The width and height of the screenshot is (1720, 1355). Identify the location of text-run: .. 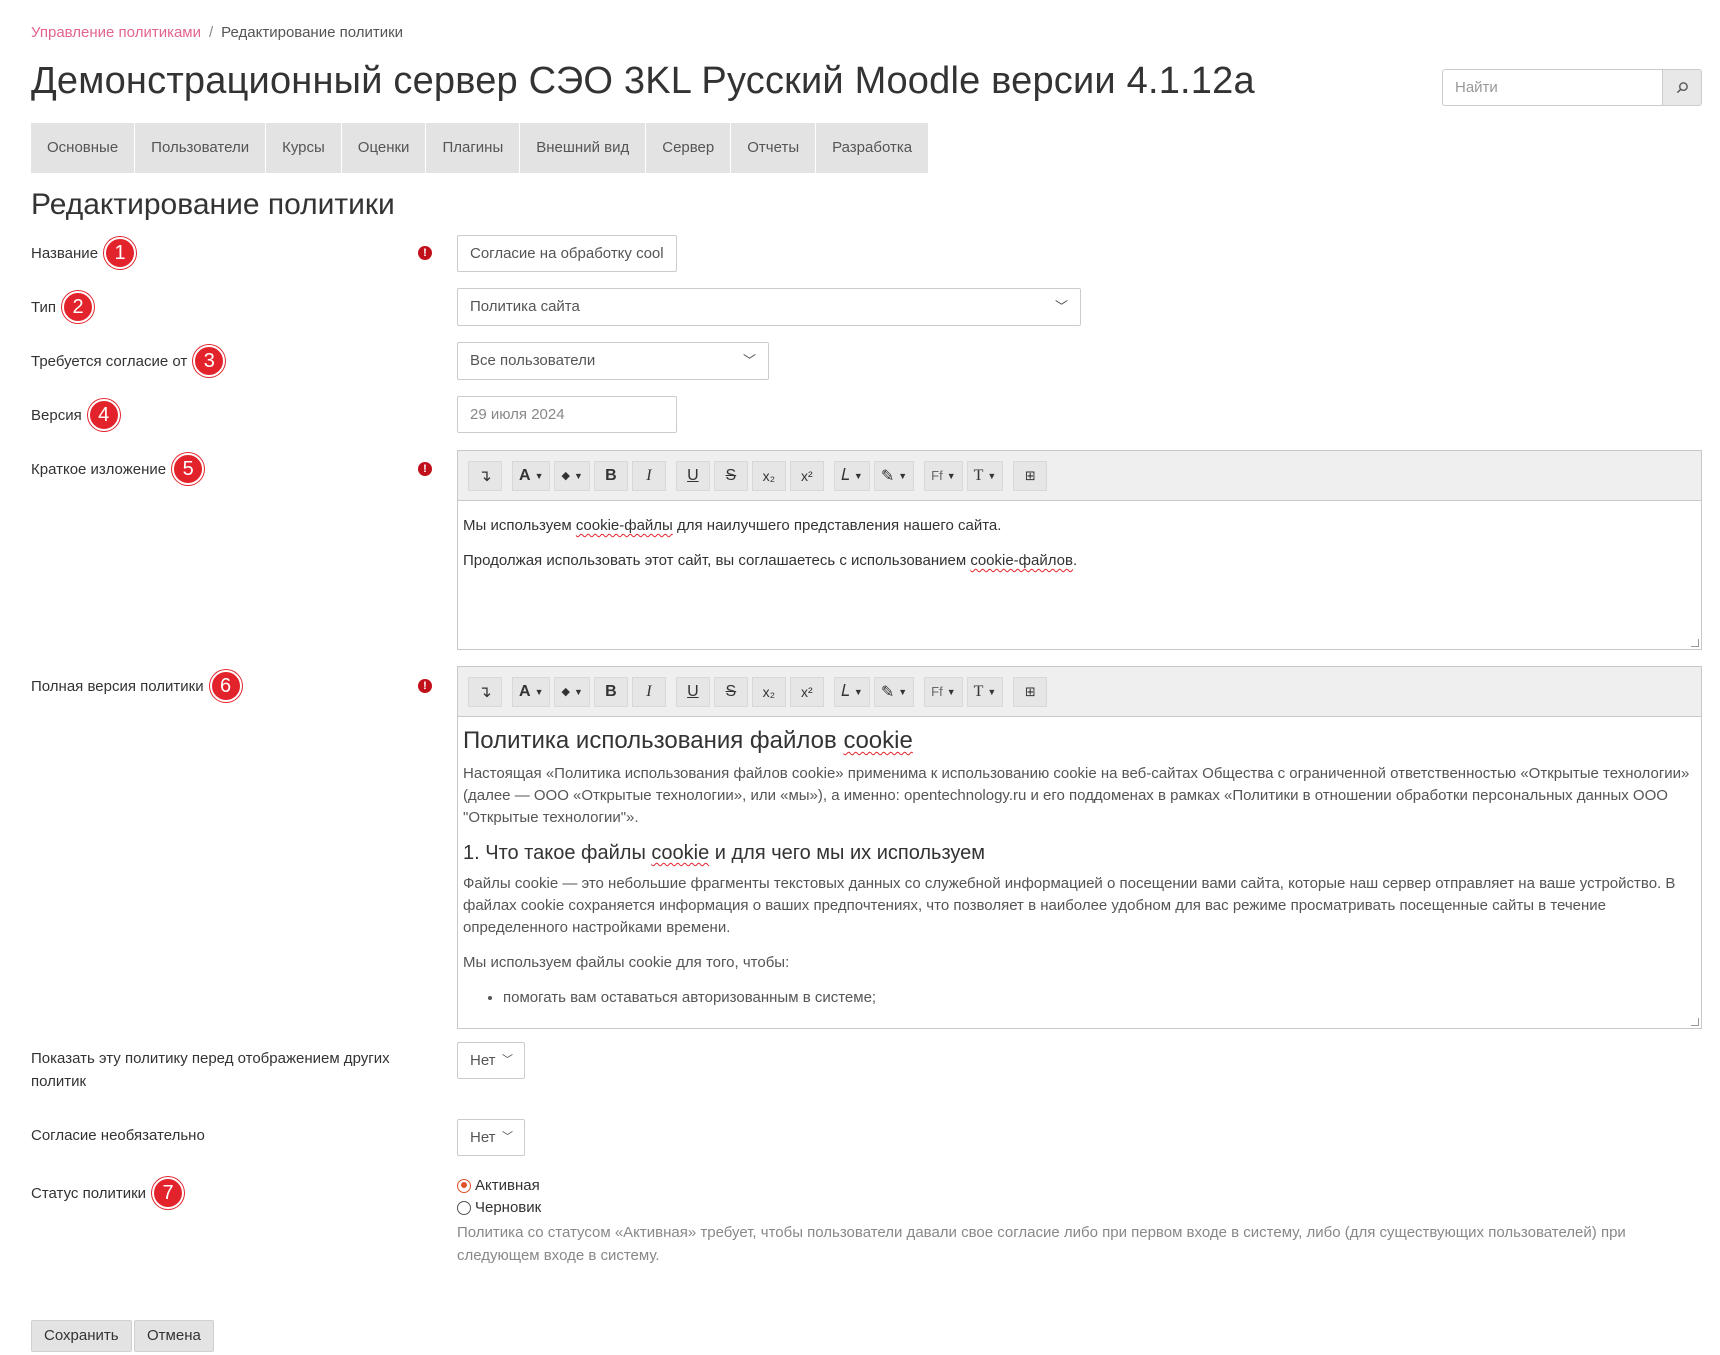
(1075, 560).